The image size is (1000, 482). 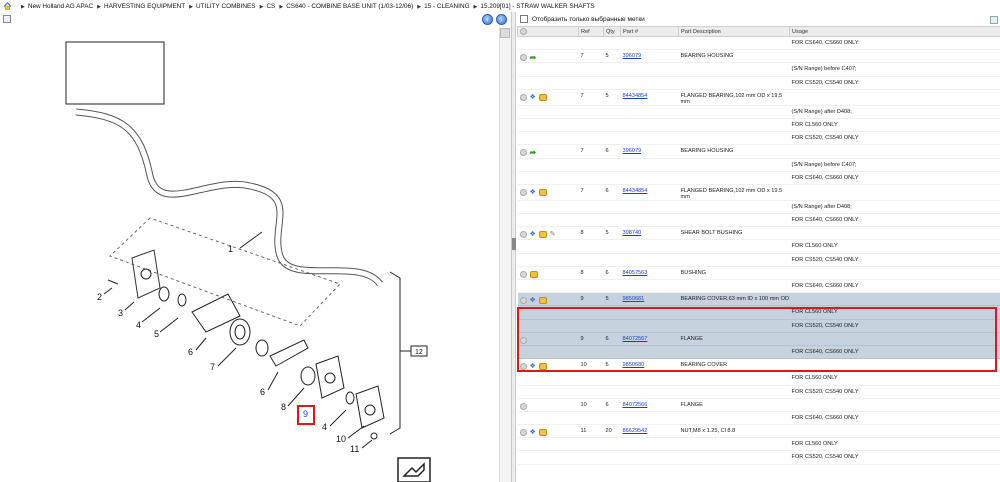 I want to click on table-row: ➦ 7 5 396079 BEARING HOUSING, so click(x=758, y=56).